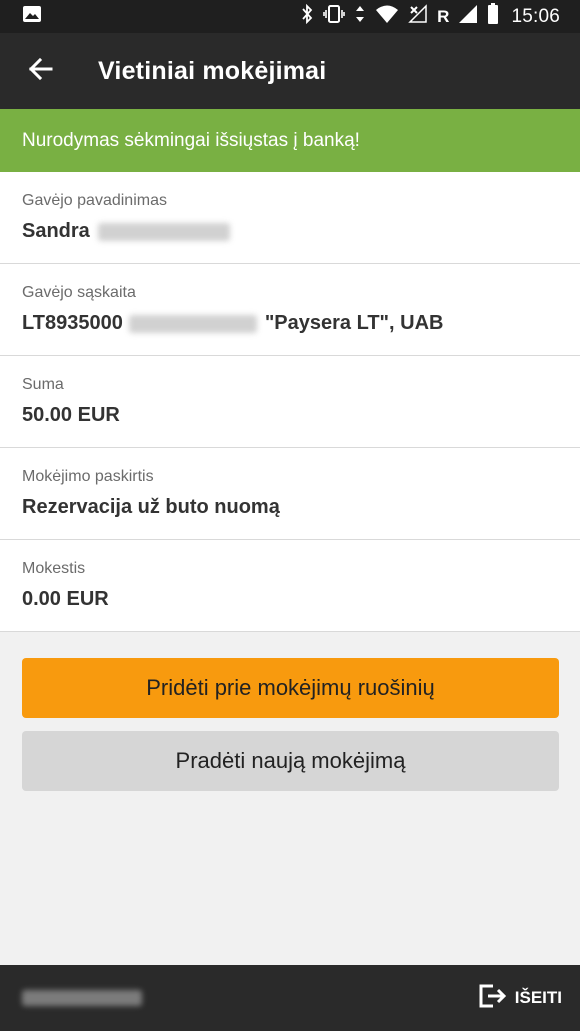  I want to click on detail-row-amount: Suma 50.00 EUR, so click(290, 402).